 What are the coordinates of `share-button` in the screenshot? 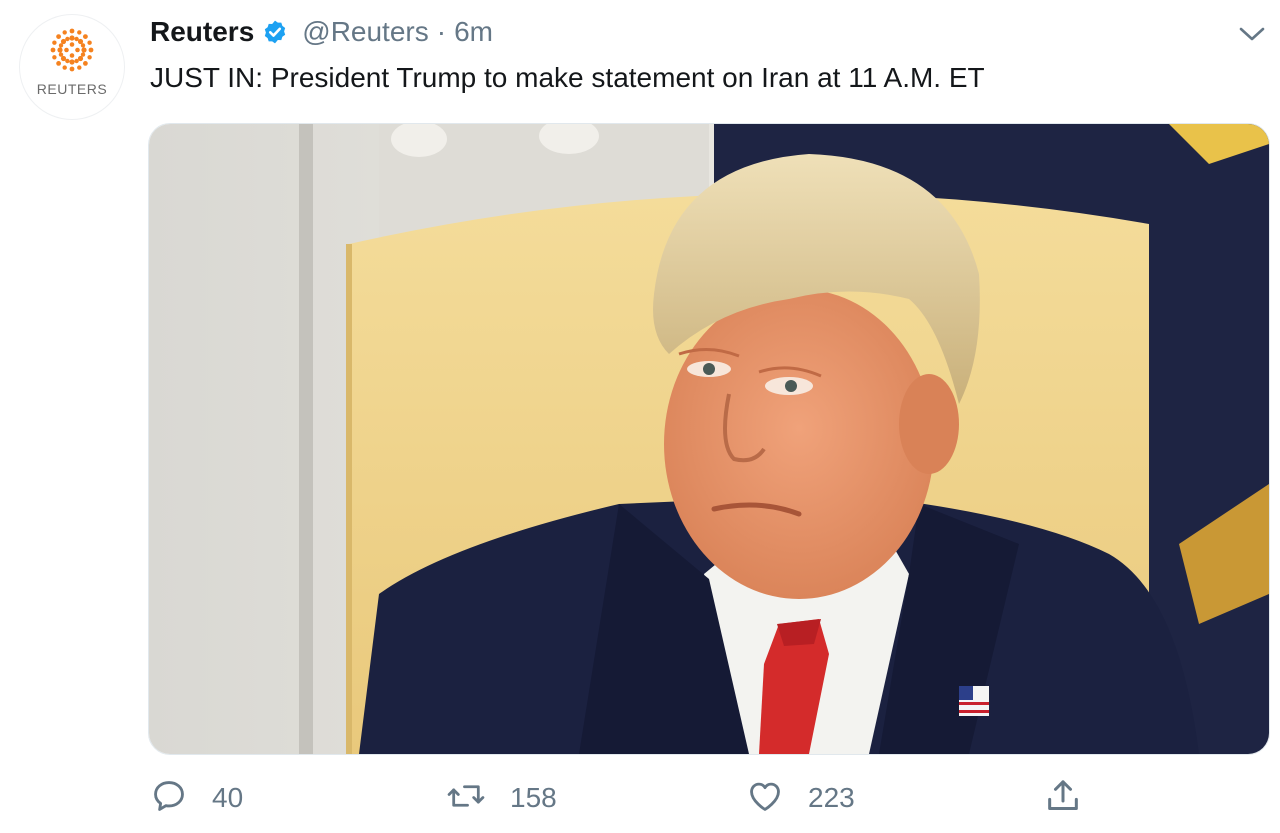 It's located at (1063, 798).